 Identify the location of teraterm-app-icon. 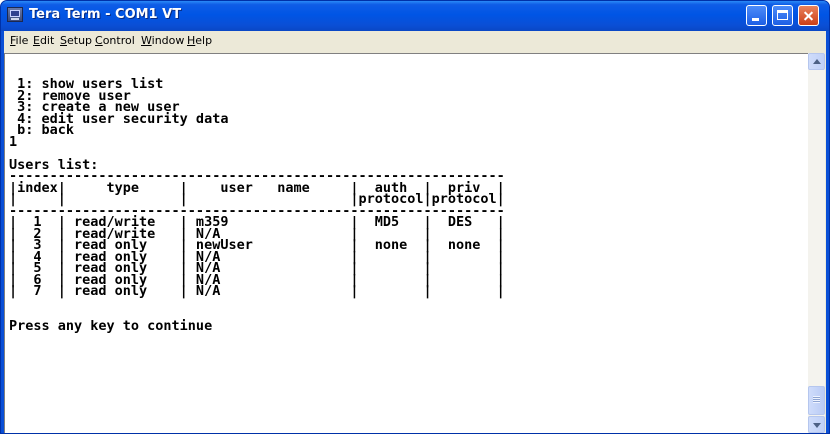
(15, 14).